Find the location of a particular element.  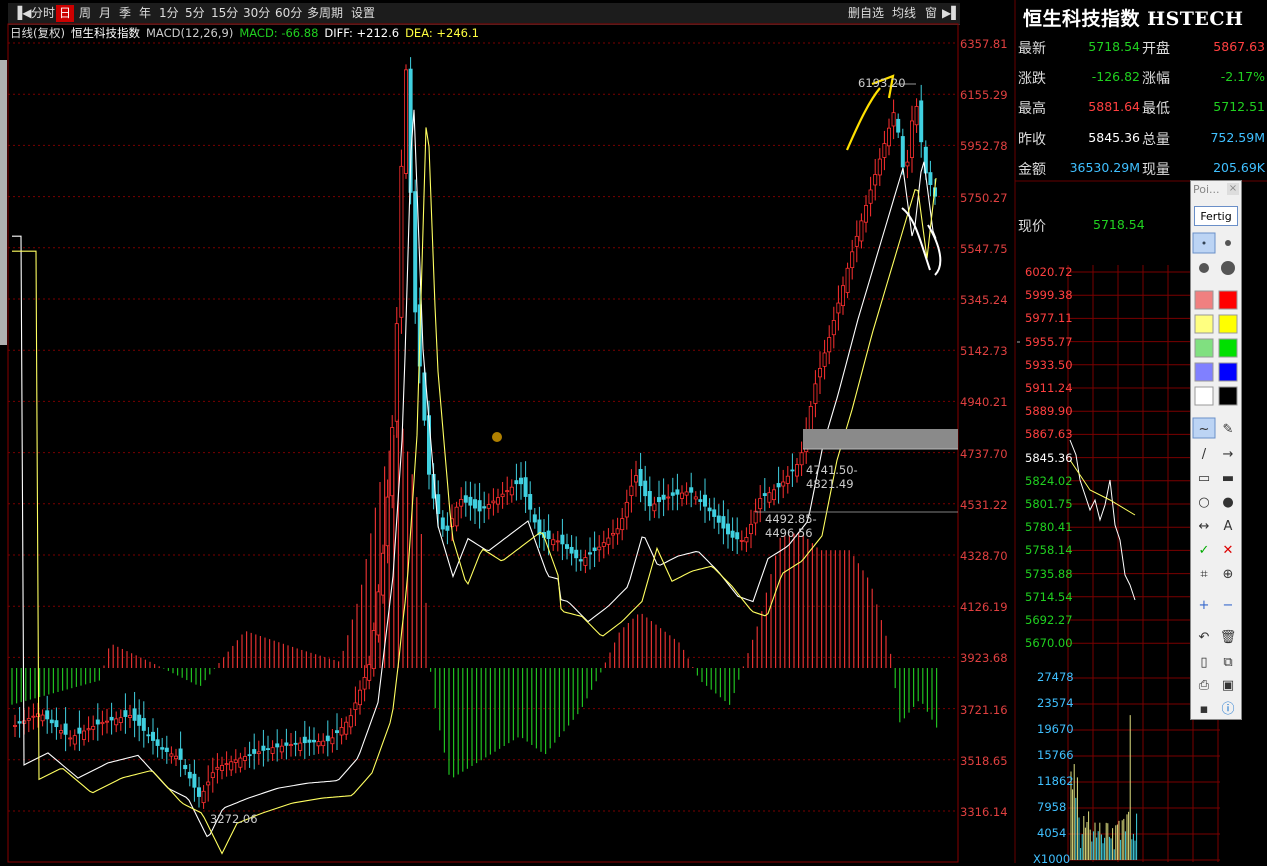

drawing-toolbox: Poi... × Fertig ~ ✎ / → ▭ ▬ ○ ● ↔ A ✓ ✕ ⌗ ⊕ + − ↶ 🗑 ▯ ⧉ ⎙ ▣ ▪ ⓘ is located at coordinates (1216, 450).